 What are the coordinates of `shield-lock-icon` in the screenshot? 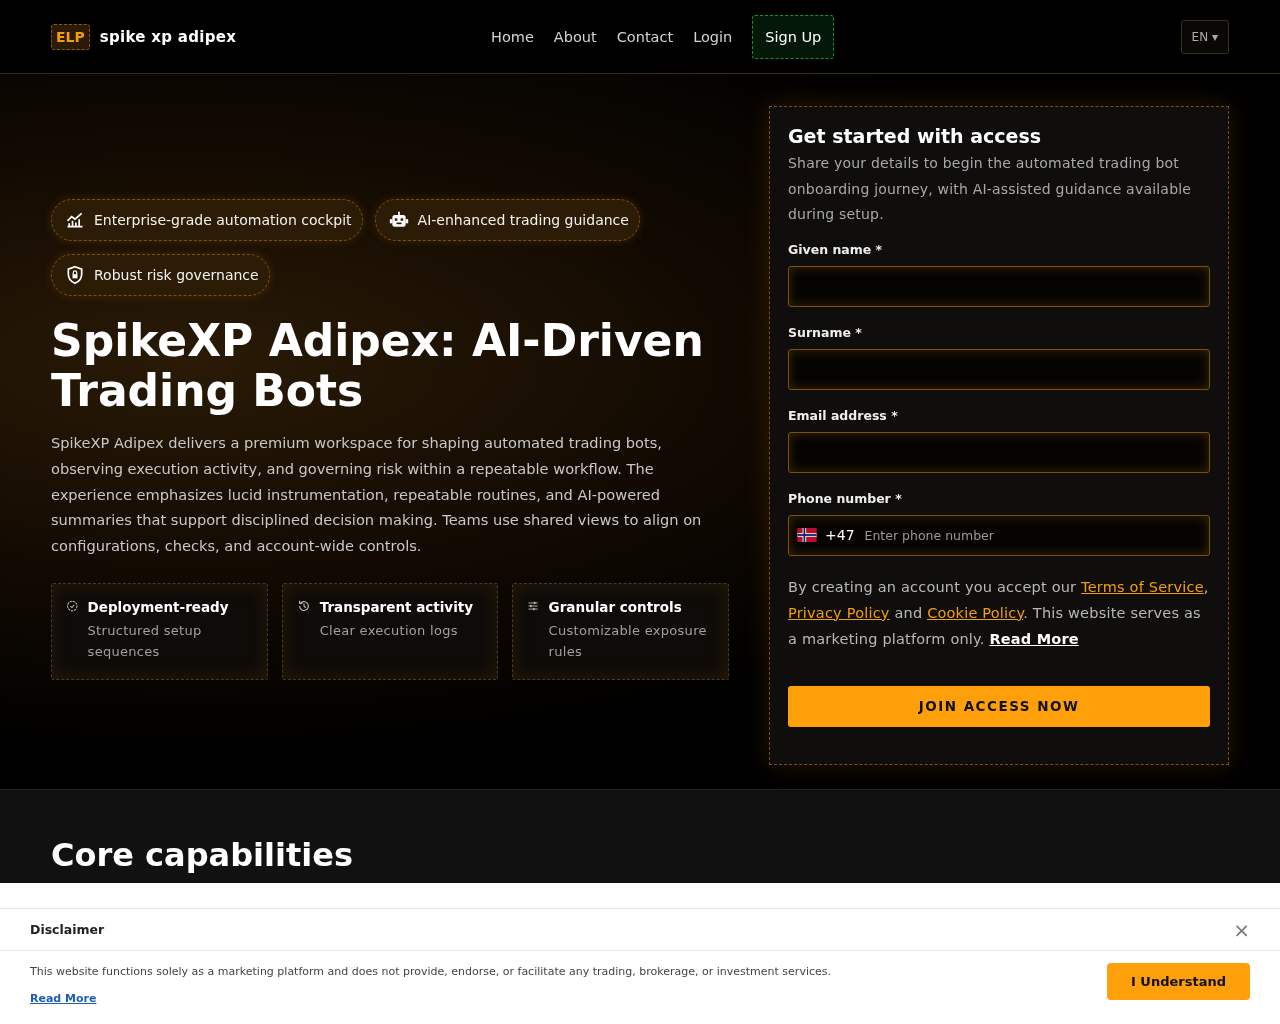 It's located at (75, 275).